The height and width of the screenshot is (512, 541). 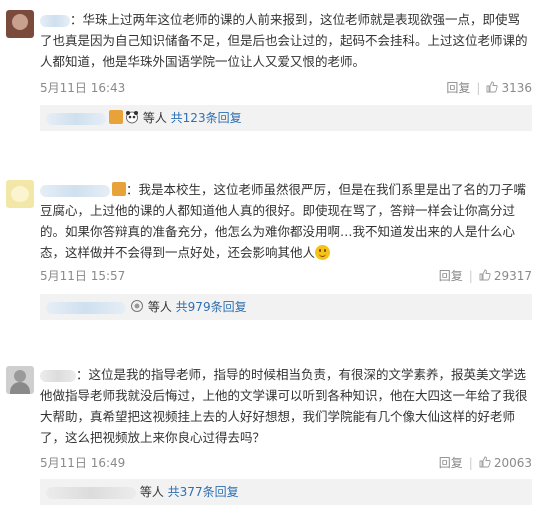 What do you see at coordinates (286, 118) in the screenshot?
I see `sub-replies: 等人 共123条回复` at bounding box center [286, 118].